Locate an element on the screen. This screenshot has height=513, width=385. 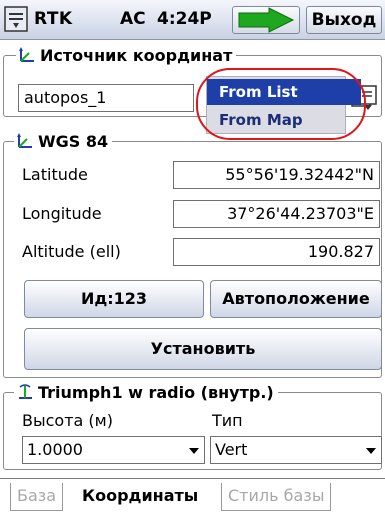
source-point-field: autopos_1 is located at coordinates (106, 98).